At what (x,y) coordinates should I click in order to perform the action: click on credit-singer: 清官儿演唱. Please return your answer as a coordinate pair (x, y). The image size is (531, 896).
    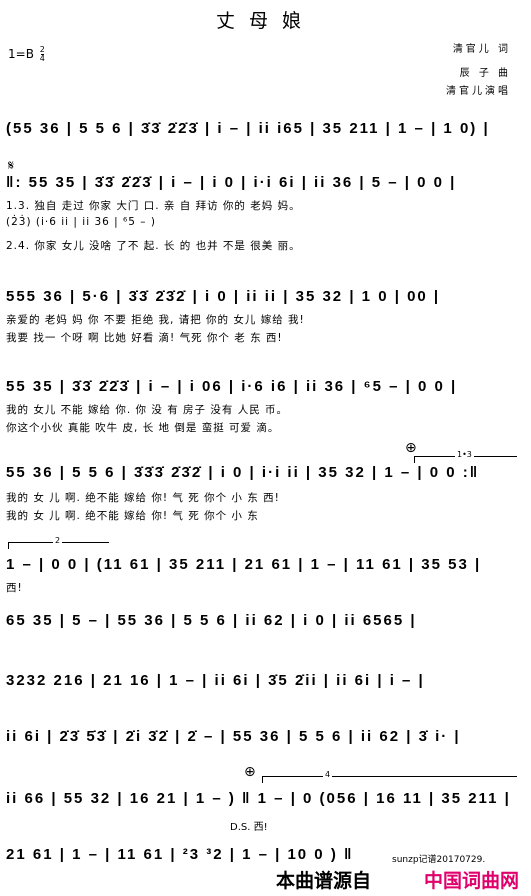
    Looking at the image, I should click on (478, 91).